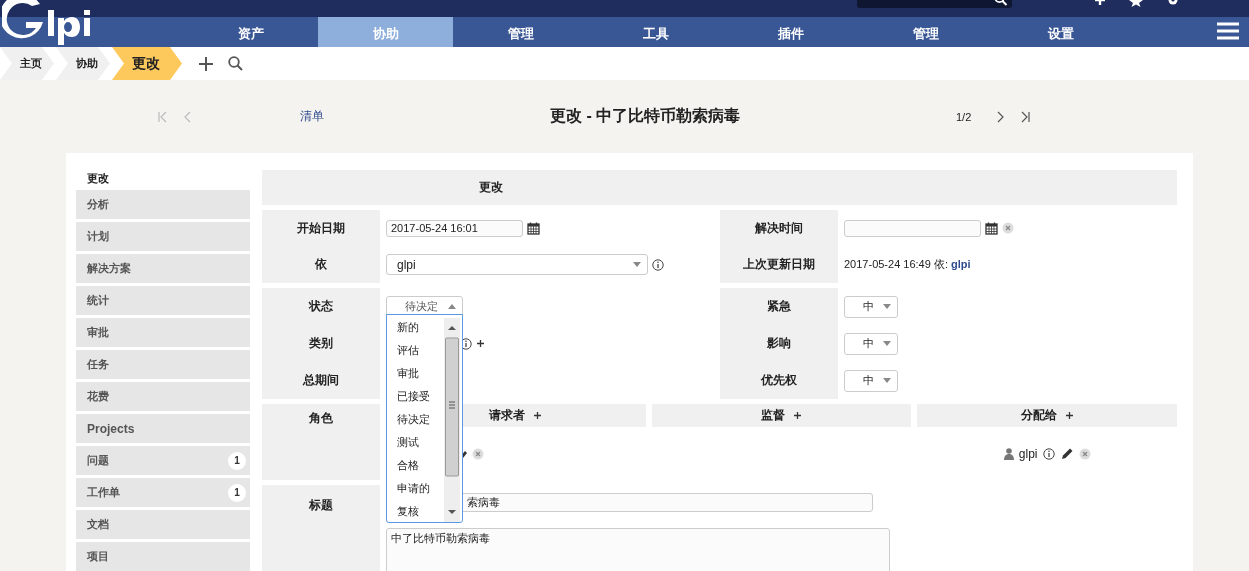 The height and width of the screenshot is (571, 1249). I want to click on field-label: 类别, so click(321, 343).